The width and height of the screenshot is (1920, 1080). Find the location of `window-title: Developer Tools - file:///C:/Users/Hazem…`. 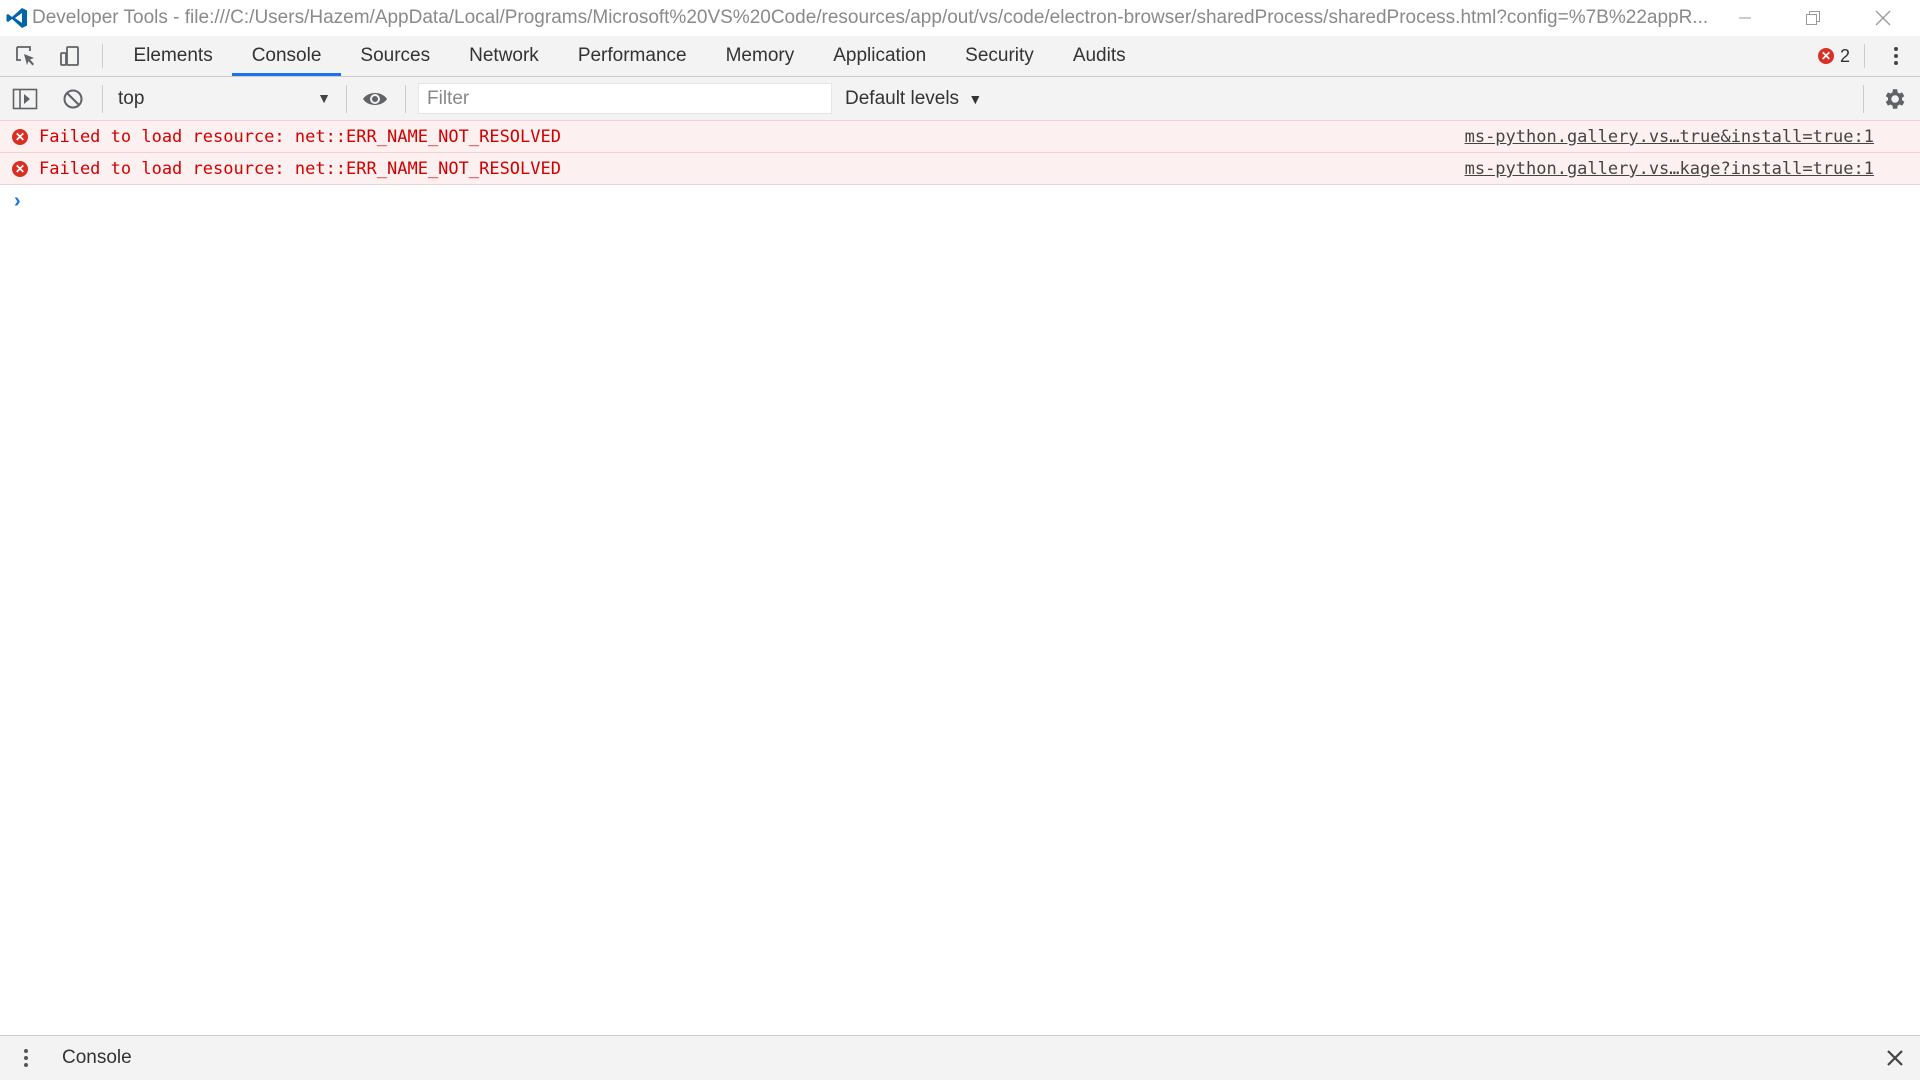

window-title: Developer Tools - file:///C:/Users/Hazem… is located at coordinates (870, 17).